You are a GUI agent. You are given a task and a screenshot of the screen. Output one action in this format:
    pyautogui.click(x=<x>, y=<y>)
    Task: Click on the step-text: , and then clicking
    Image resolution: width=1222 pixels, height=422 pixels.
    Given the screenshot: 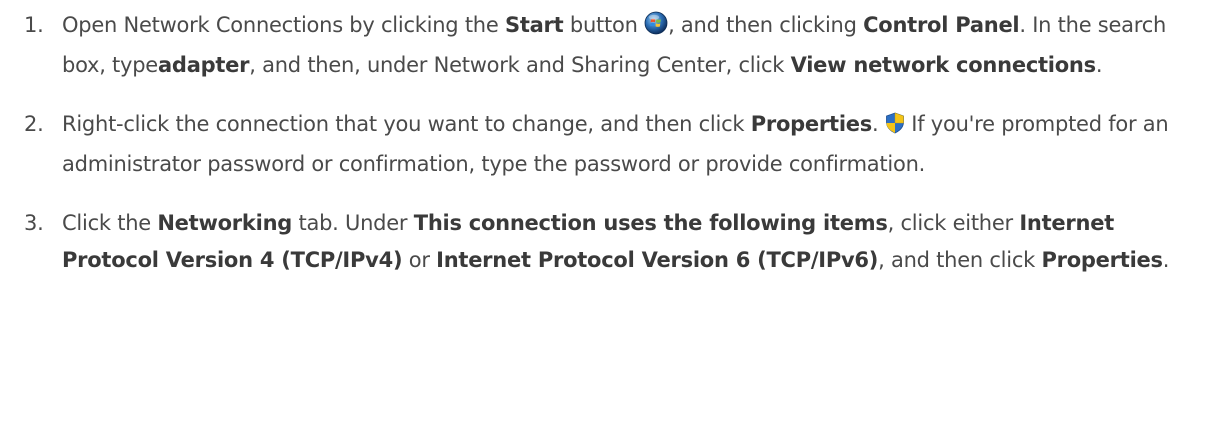 What is the action you would take?
    pyautogui.click(x=766, y=25)
    